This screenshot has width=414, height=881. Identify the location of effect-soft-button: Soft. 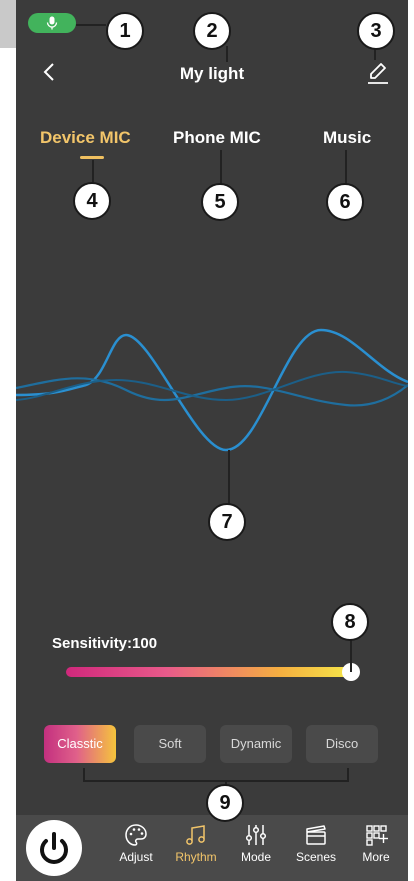
(170, 744).